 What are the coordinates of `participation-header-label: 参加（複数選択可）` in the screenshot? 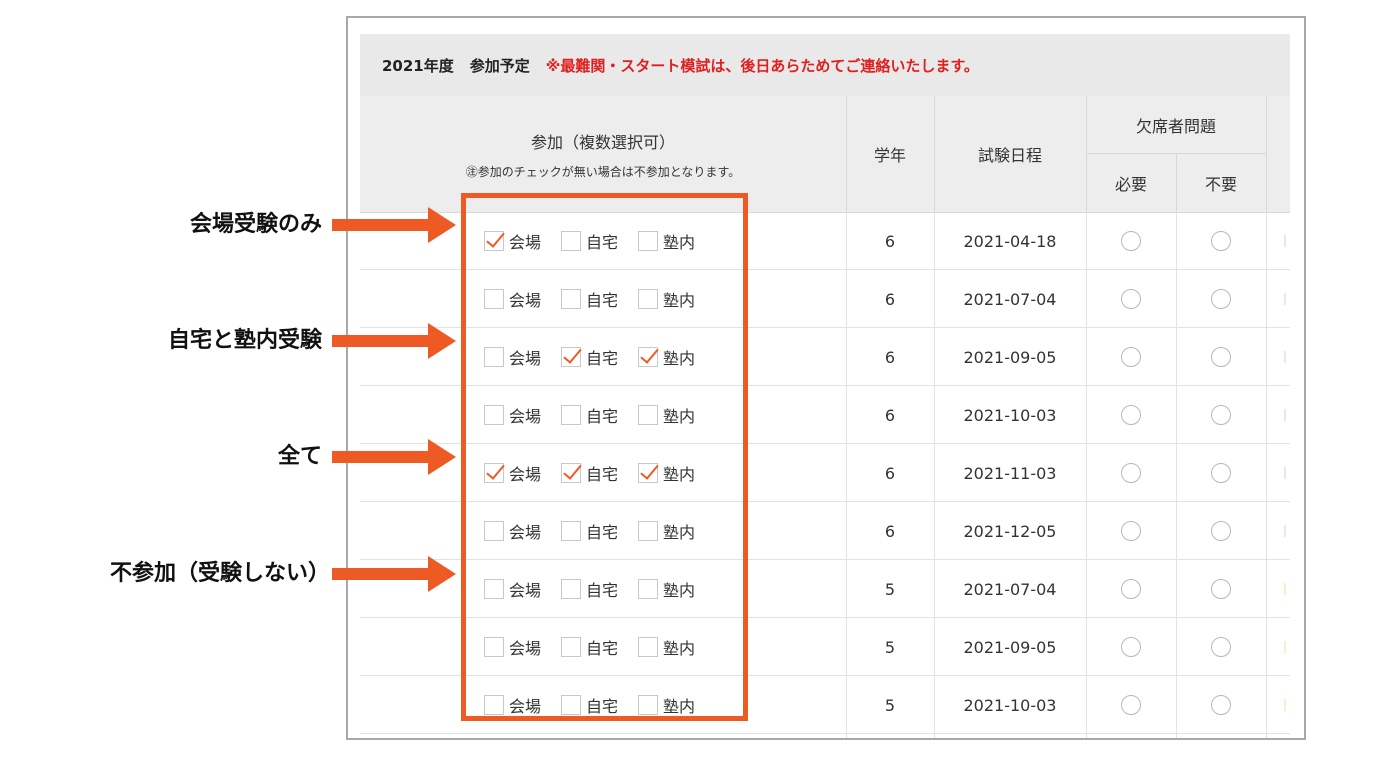 It's located at (602, 142).